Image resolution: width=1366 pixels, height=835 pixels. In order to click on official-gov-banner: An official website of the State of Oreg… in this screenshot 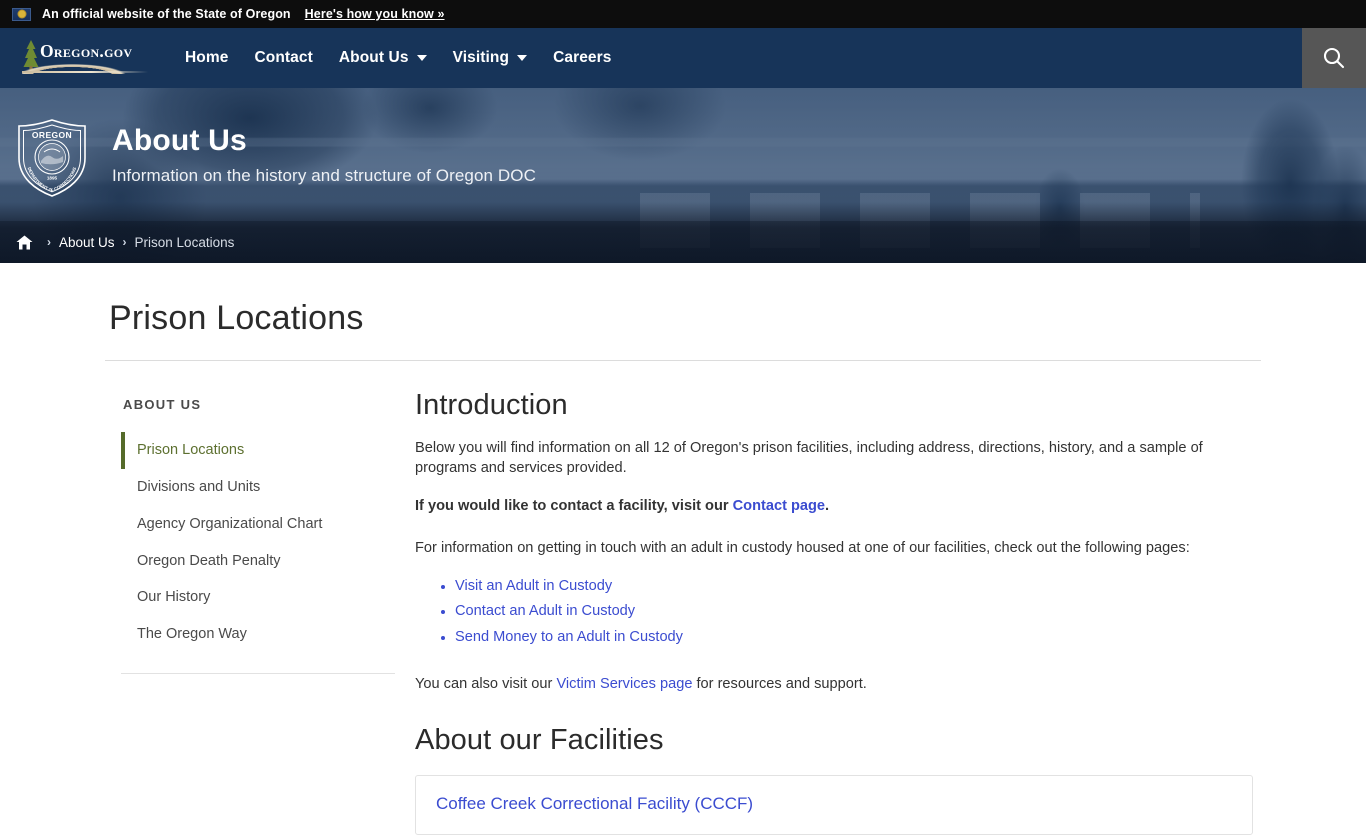, I will do `click(683, 14)`.